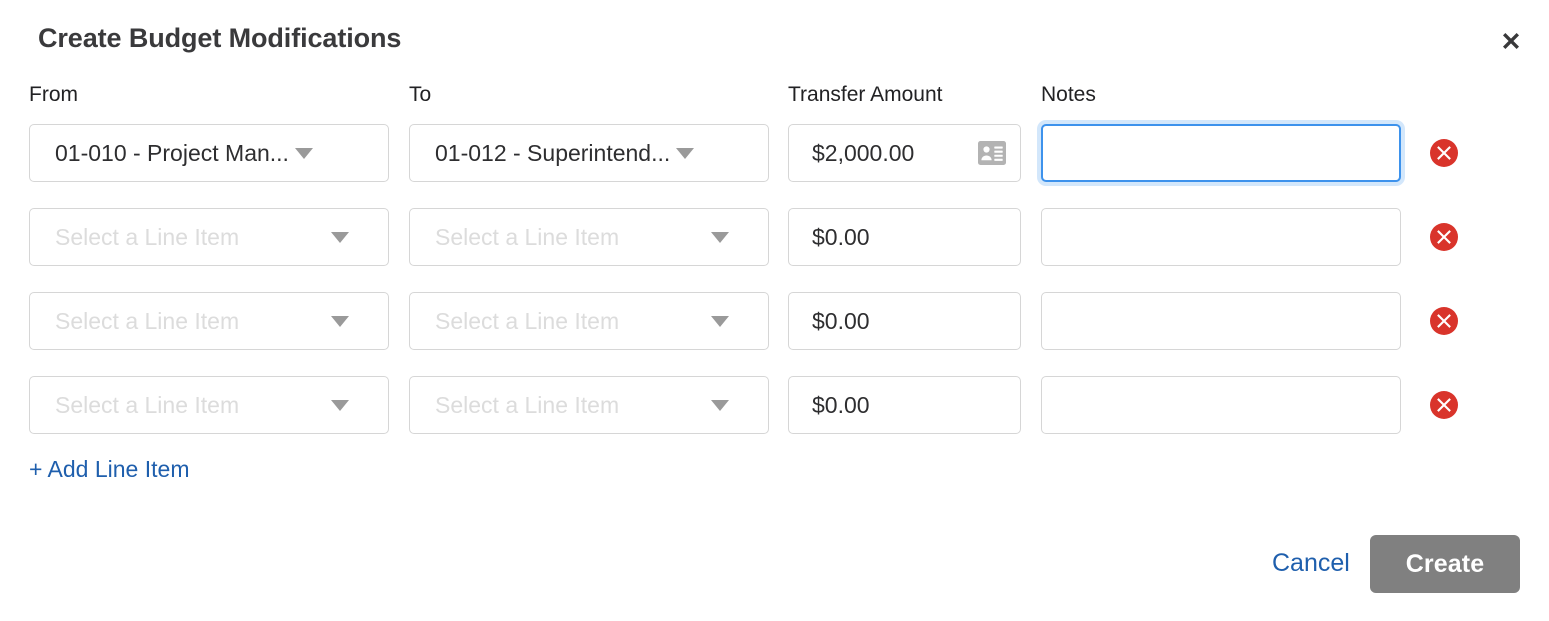 Image resolution: width=1549 pixels, height=621 pixels. Describe the element at coordinates (1311, 563) in the screenshot. I see `cancel-button: Cancel` at that location.